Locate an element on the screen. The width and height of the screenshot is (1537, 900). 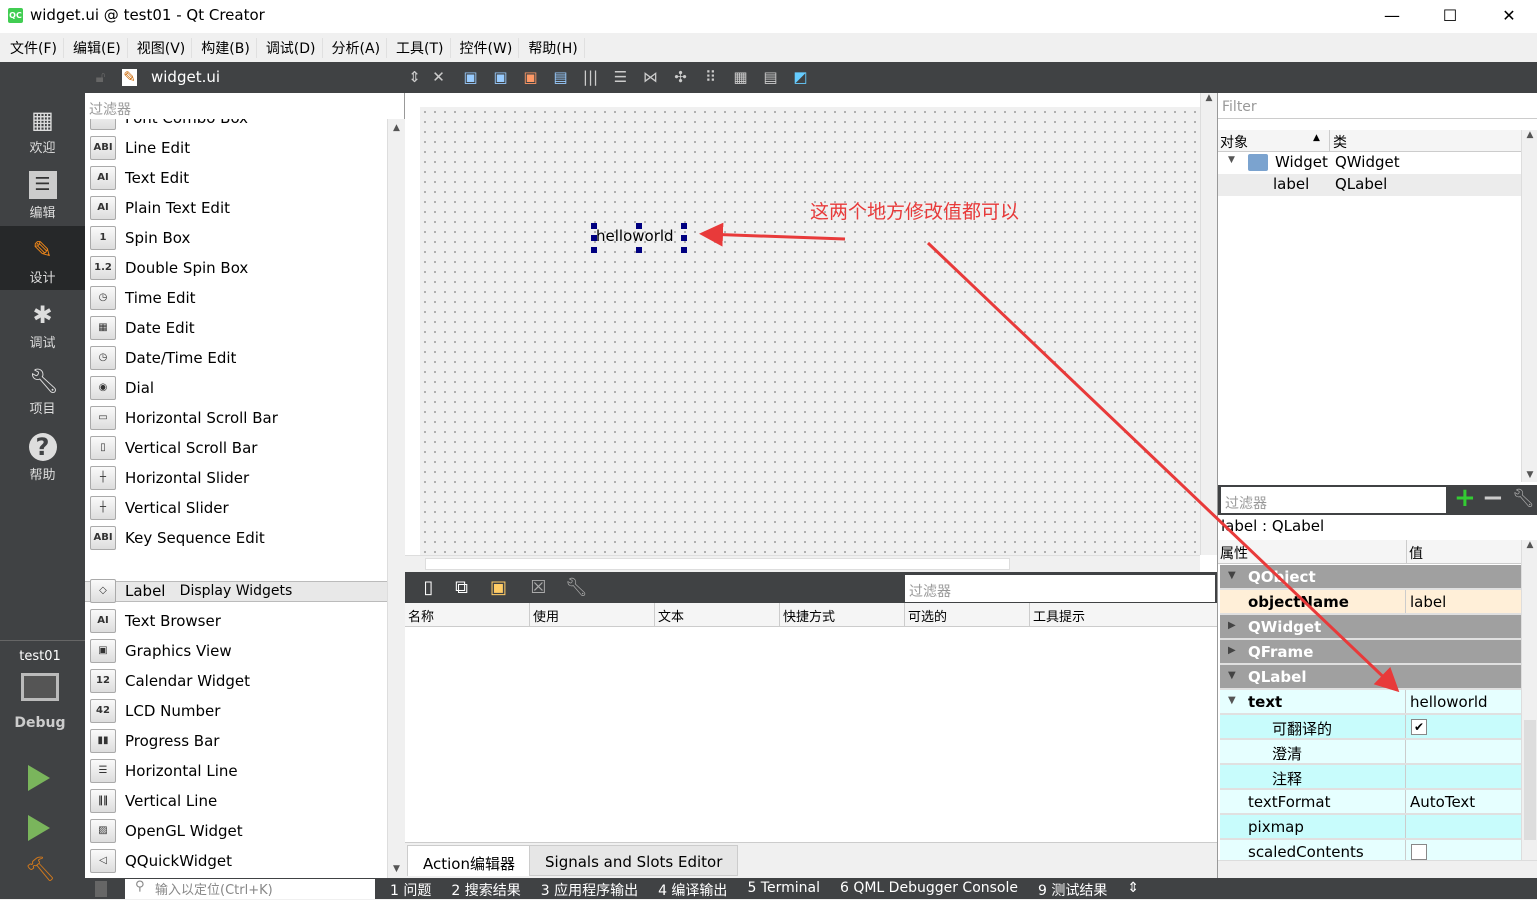
collapse-arrow-icon: ▶ is located at coordinates (1232, 625).